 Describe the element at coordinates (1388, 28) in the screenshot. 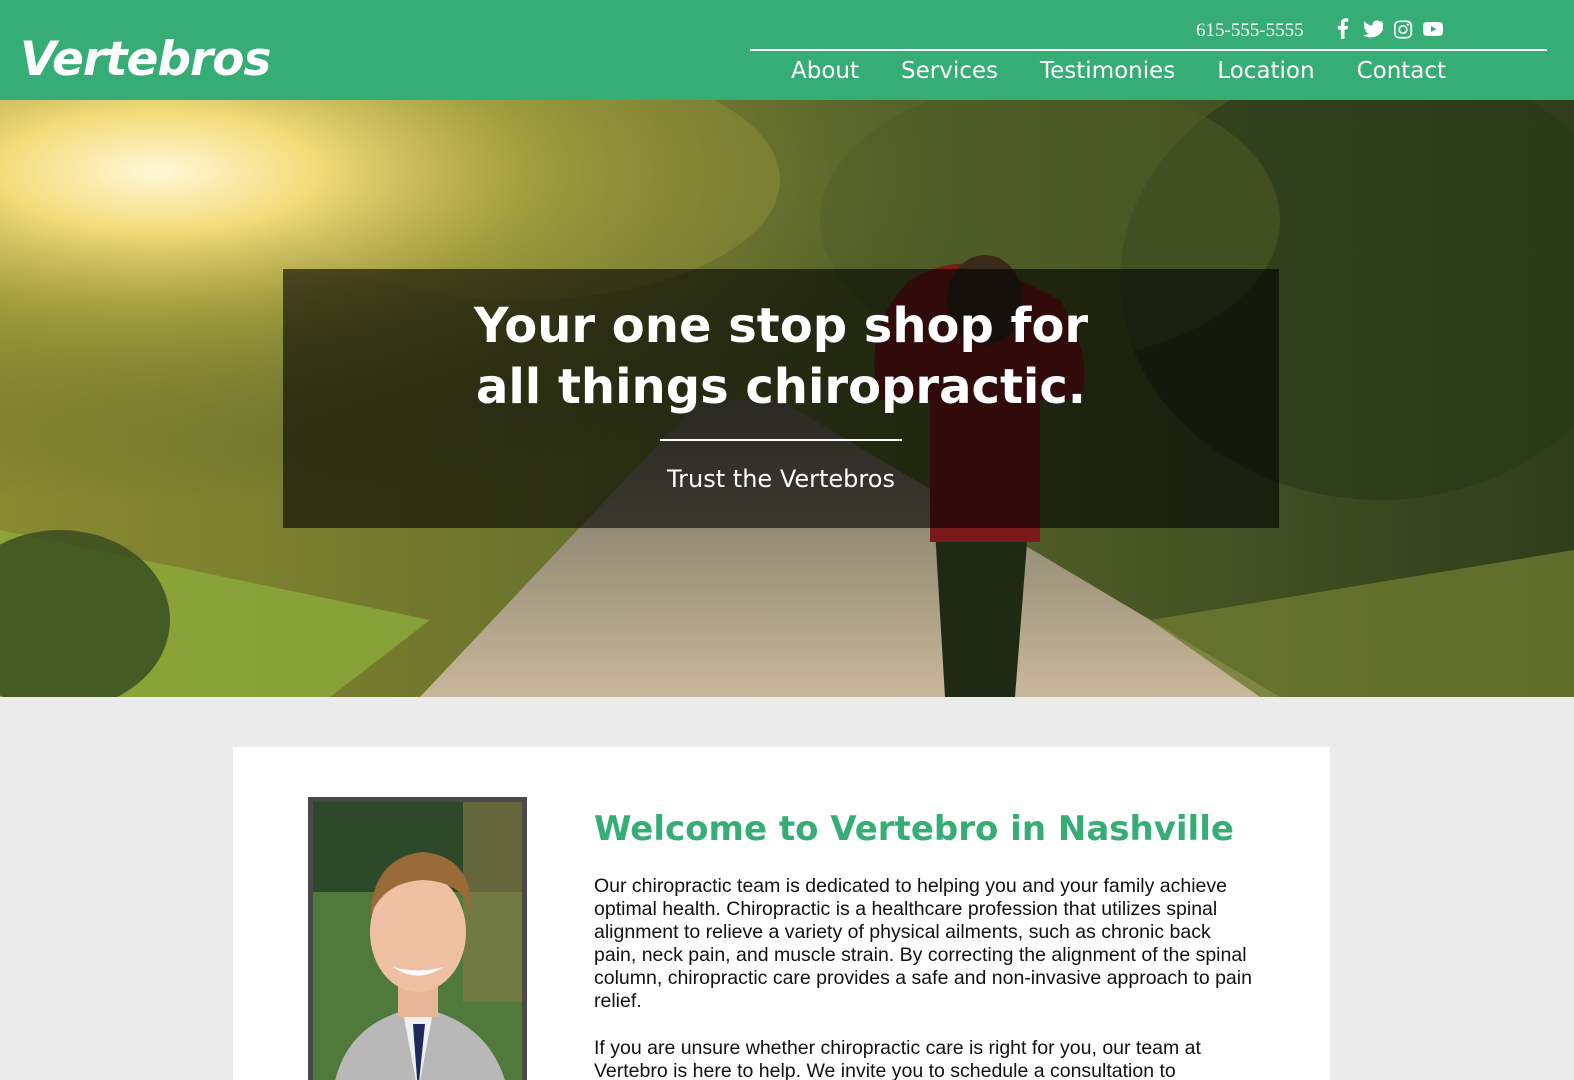

I see `social-links` at that location.